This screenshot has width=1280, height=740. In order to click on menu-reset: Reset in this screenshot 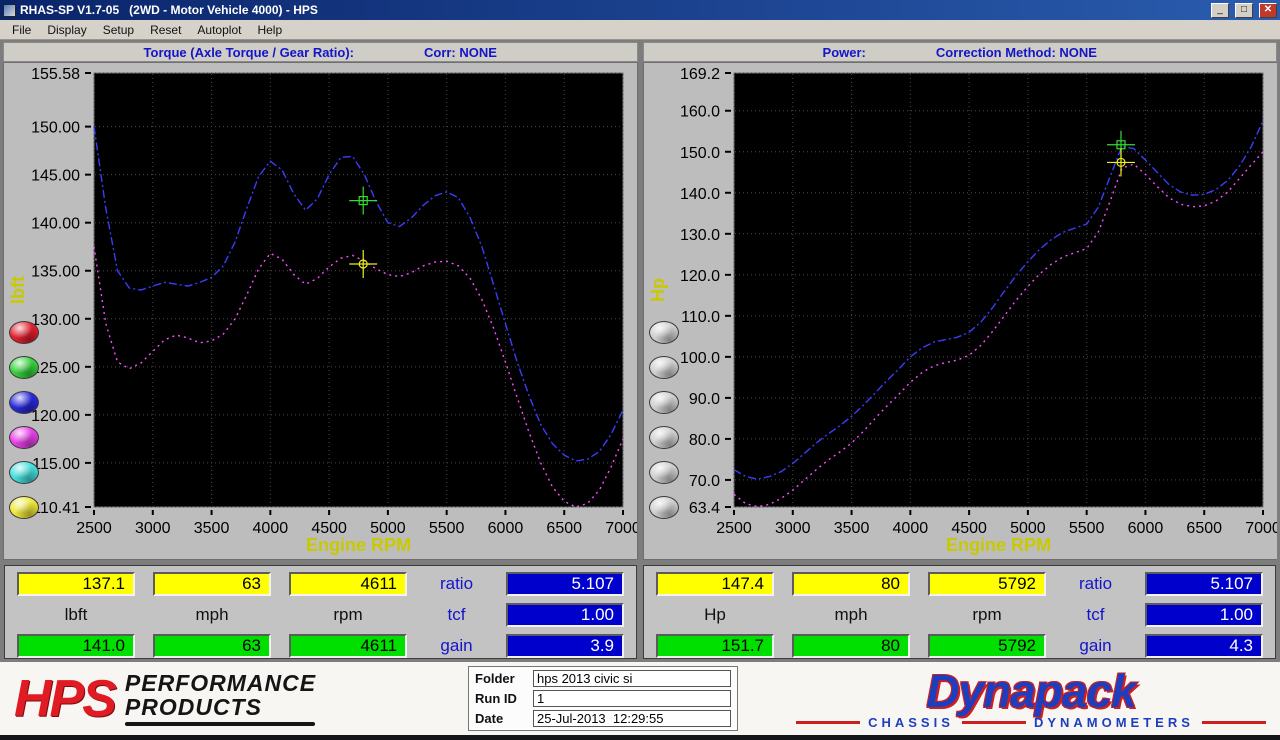, I will do `click(165, 30)`.